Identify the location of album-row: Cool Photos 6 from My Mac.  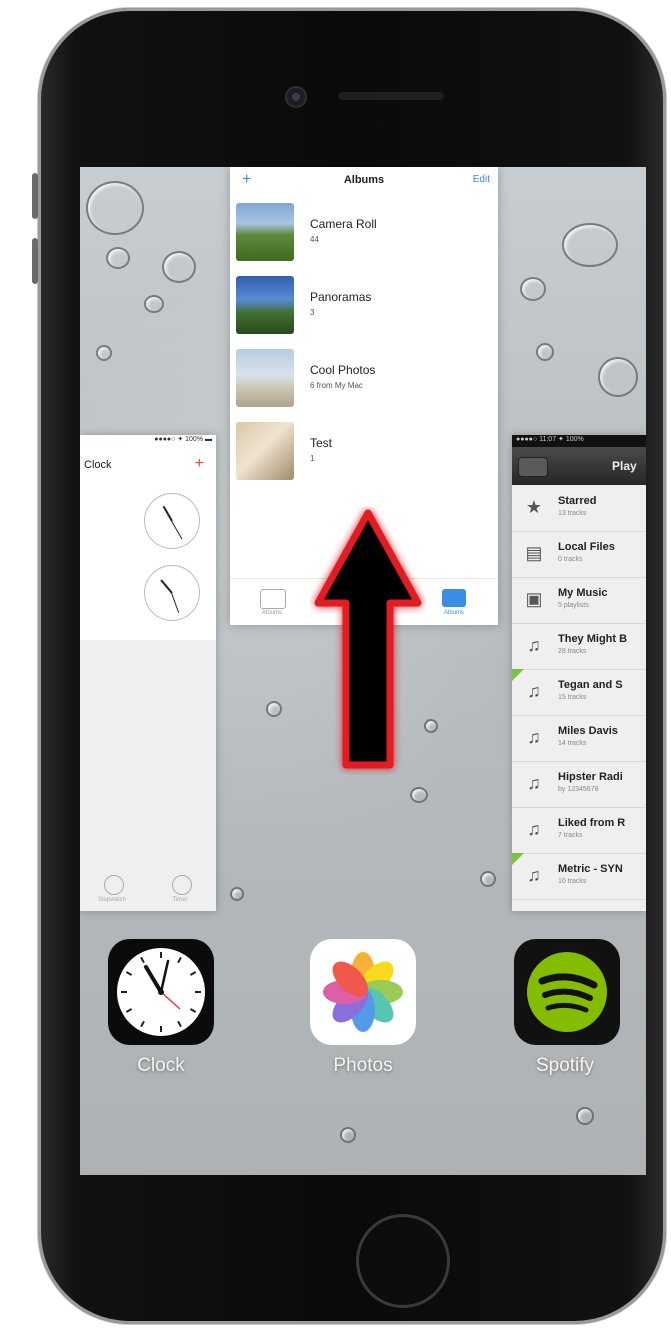
(364, 379).